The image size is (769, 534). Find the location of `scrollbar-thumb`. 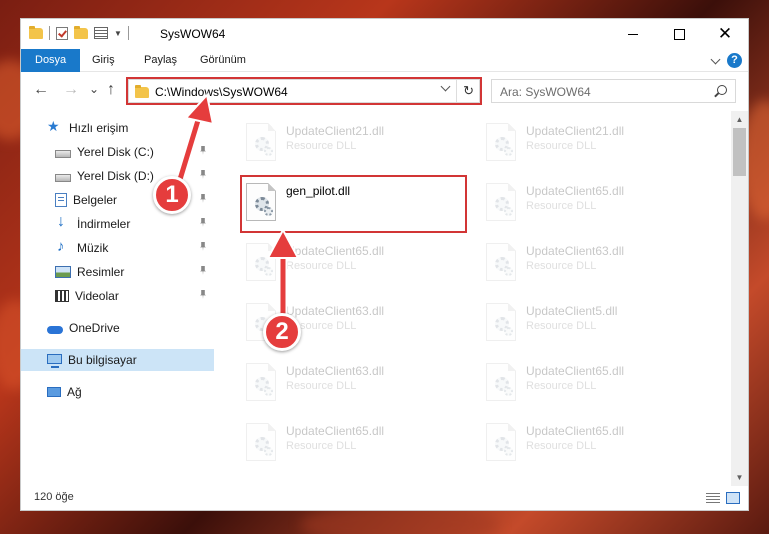

scrollbar-thumb is located at coordinates (739, 152).